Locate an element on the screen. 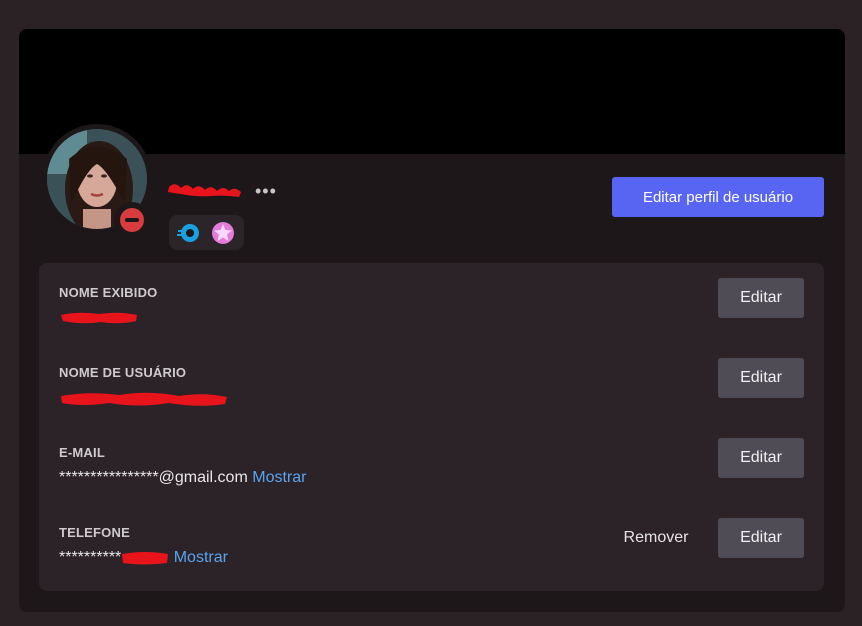  email-value: ****************@gmail.com Mostrar is located at coordinates (182, 478).